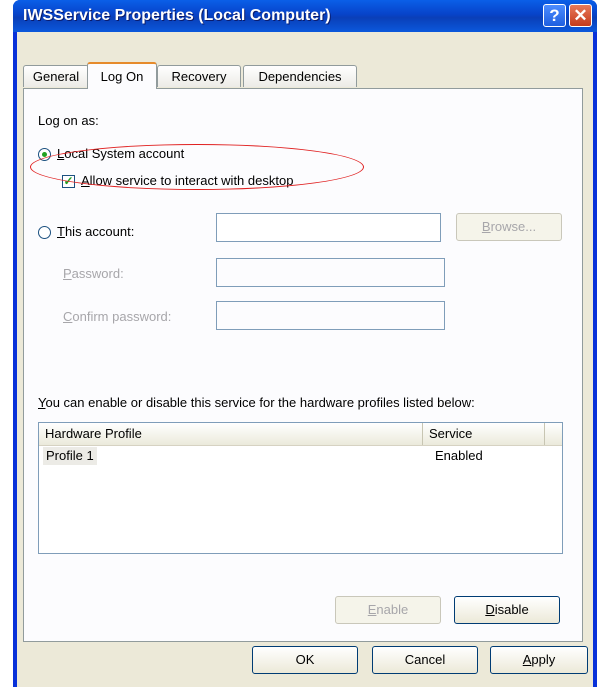 The image size is (597, 687). I want to click on tab-recovery: Recovery, so click(199, 76).